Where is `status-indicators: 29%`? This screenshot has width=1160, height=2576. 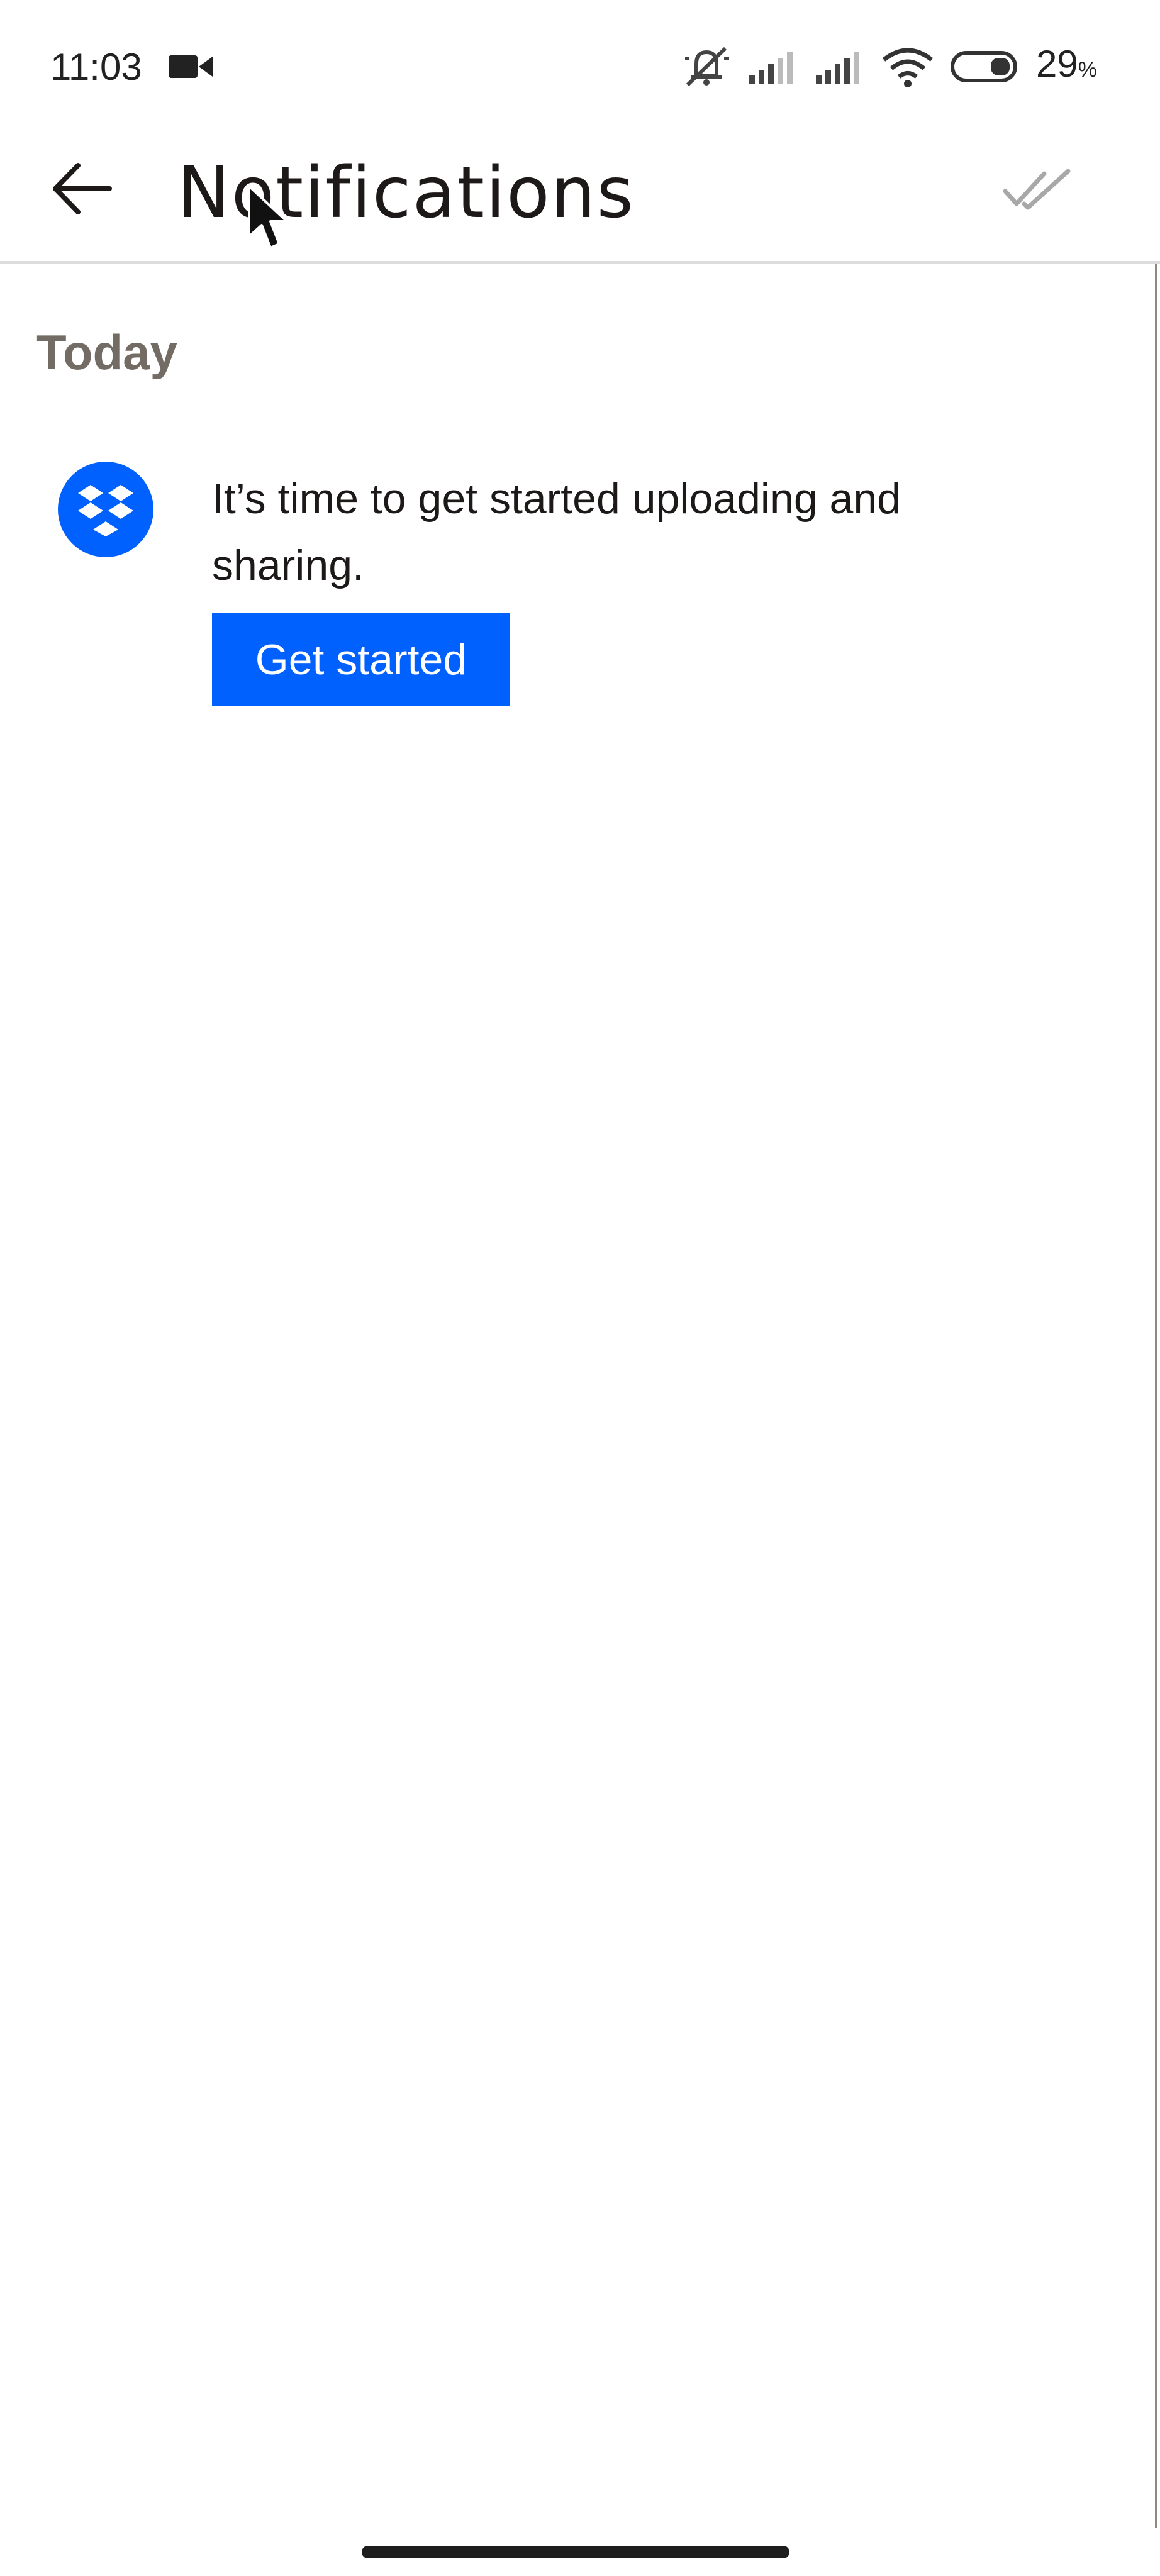 status-indicators: 29% is located at coordinates (889, 67).